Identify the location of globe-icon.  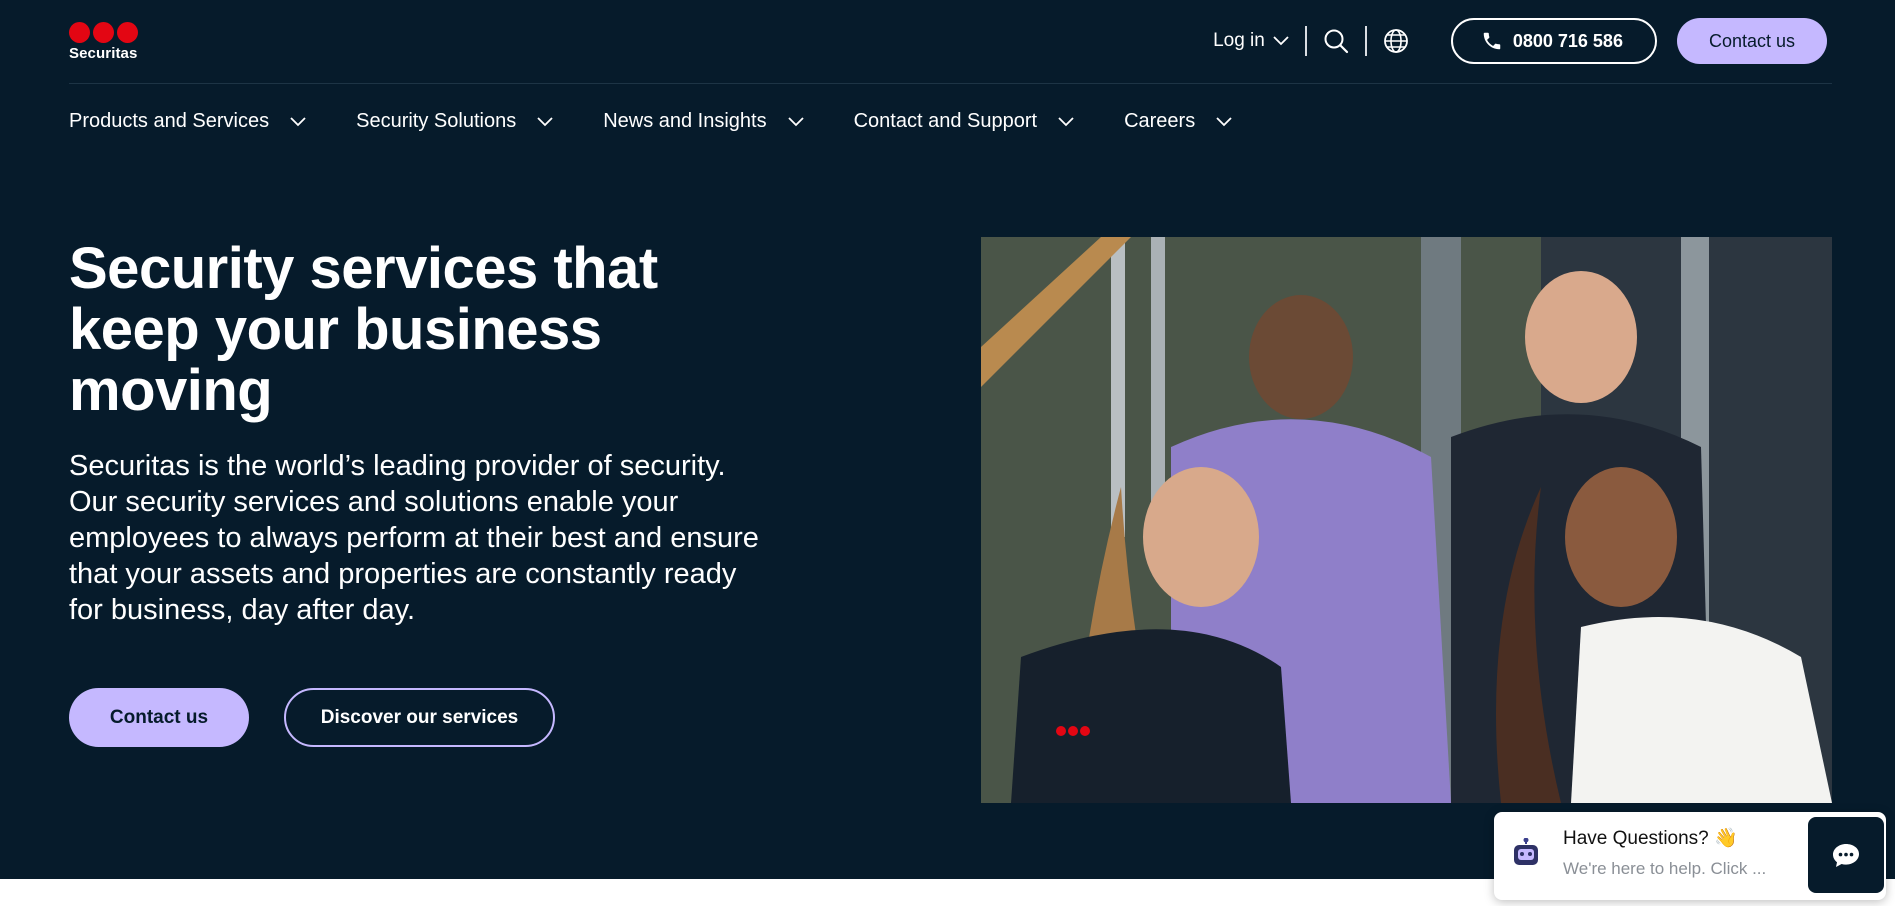
(1395, 41).